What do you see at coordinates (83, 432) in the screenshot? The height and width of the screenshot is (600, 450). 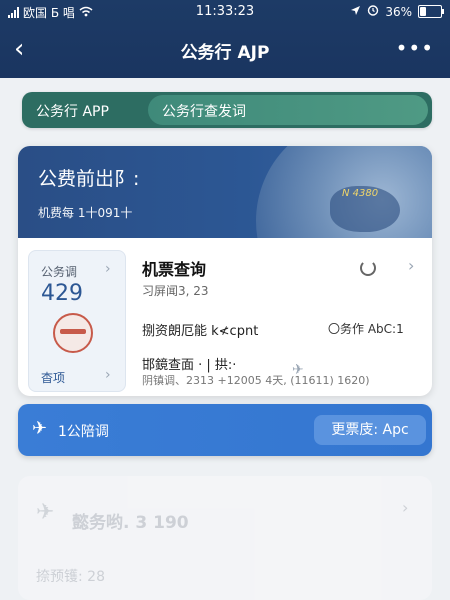 I see `action-bar-label: 1公陪调` at bounding box center [83, 432].